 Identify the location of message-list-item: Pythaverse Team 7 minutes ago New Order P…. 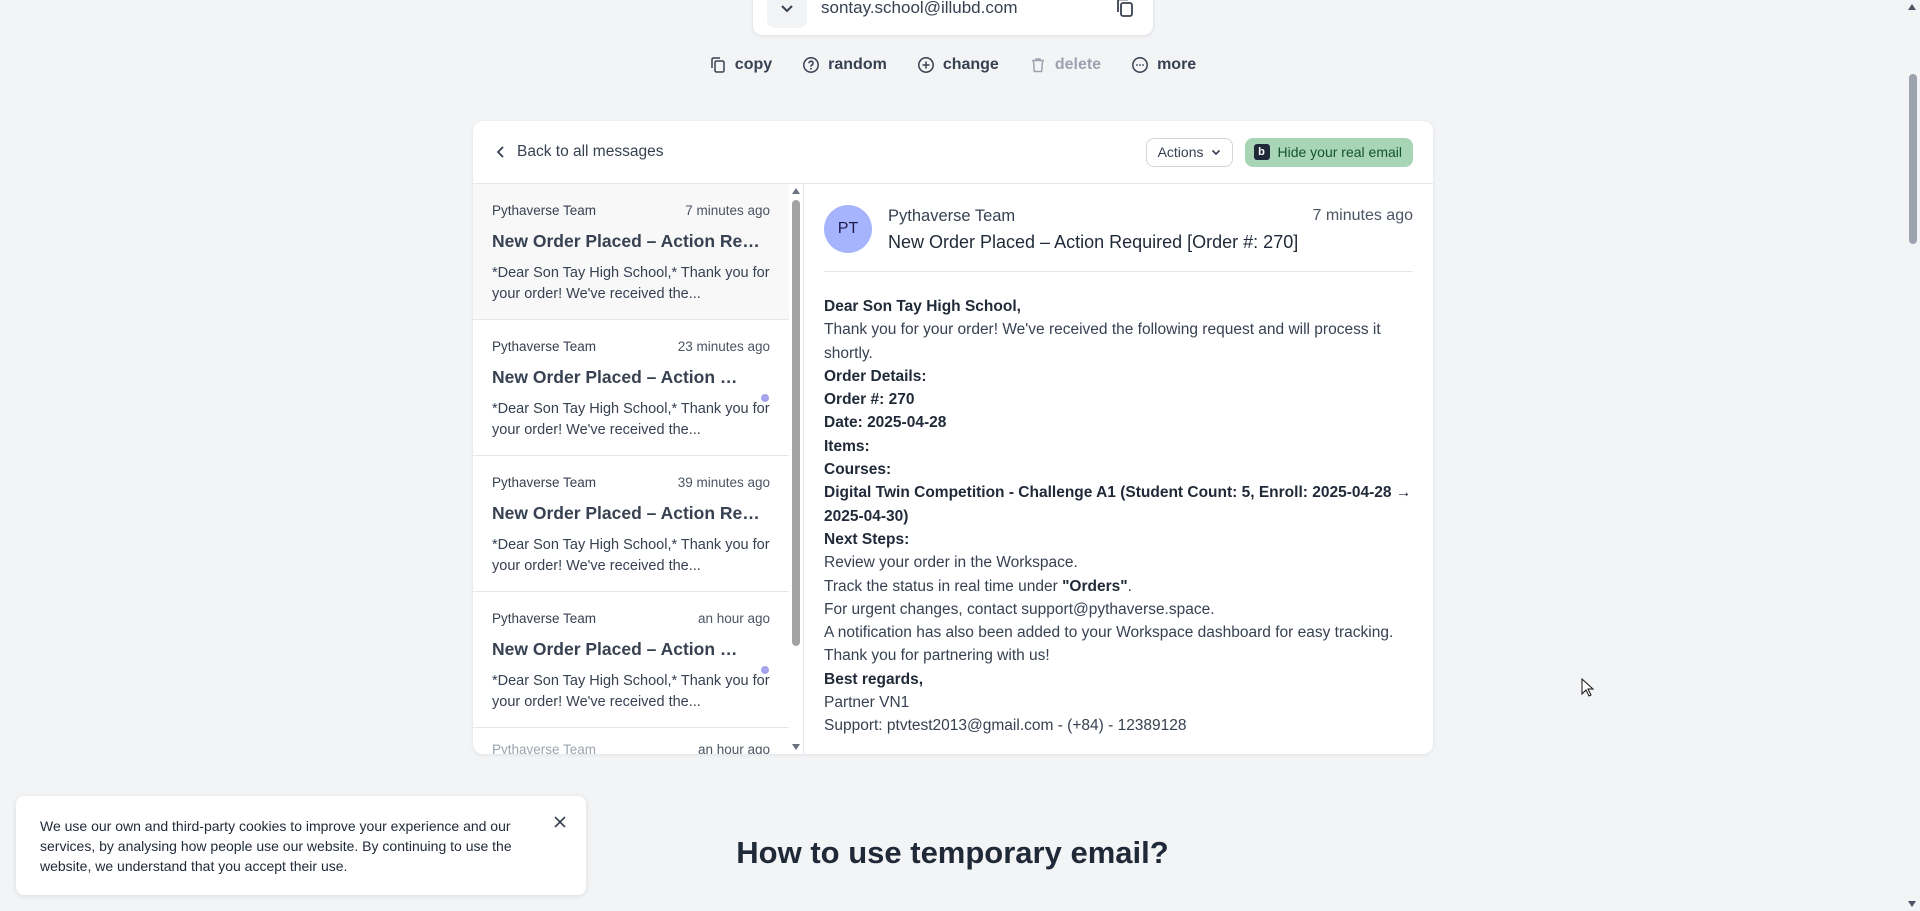
(631, 252).